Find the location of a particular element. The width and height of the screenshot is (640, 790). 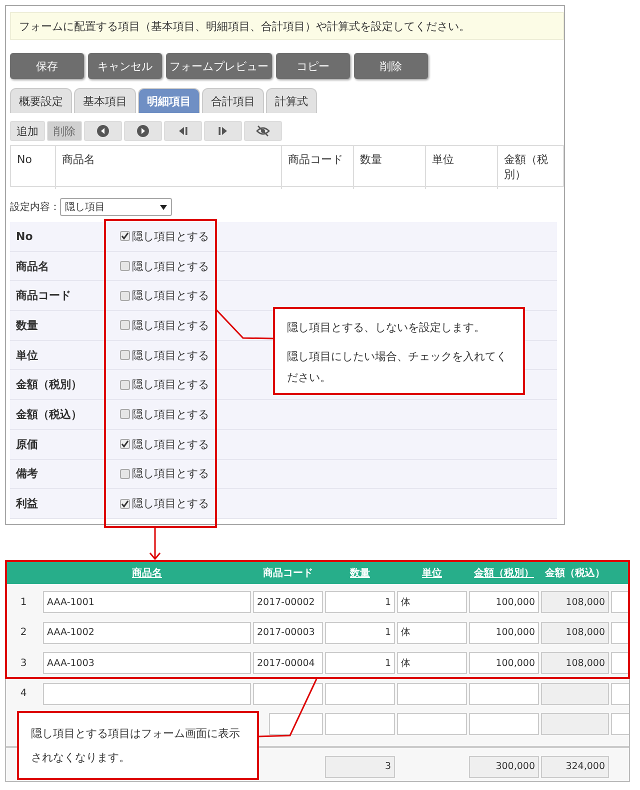

field-name: 金額（税別） is located at coordinates (48, 384).